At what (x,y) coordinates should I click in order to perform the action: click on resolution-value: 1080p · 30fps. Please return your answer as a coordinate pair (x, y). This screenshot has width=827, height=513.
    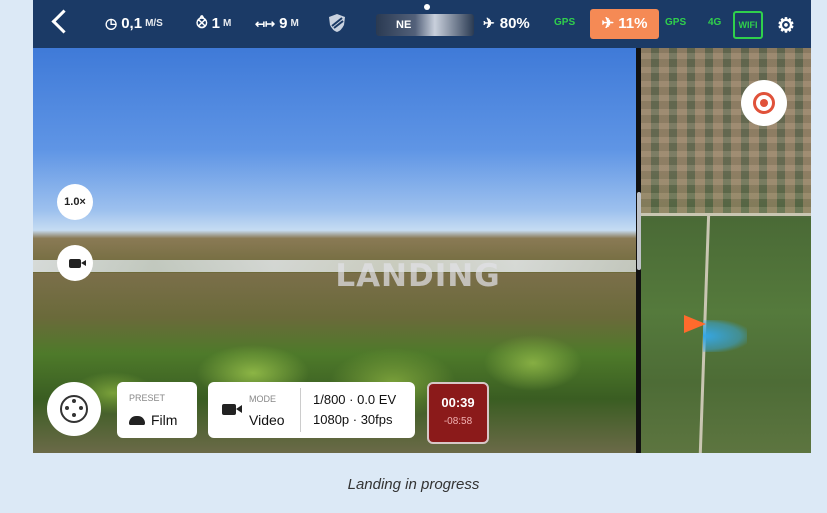
    Looking at the image, I should click on (353, 419).